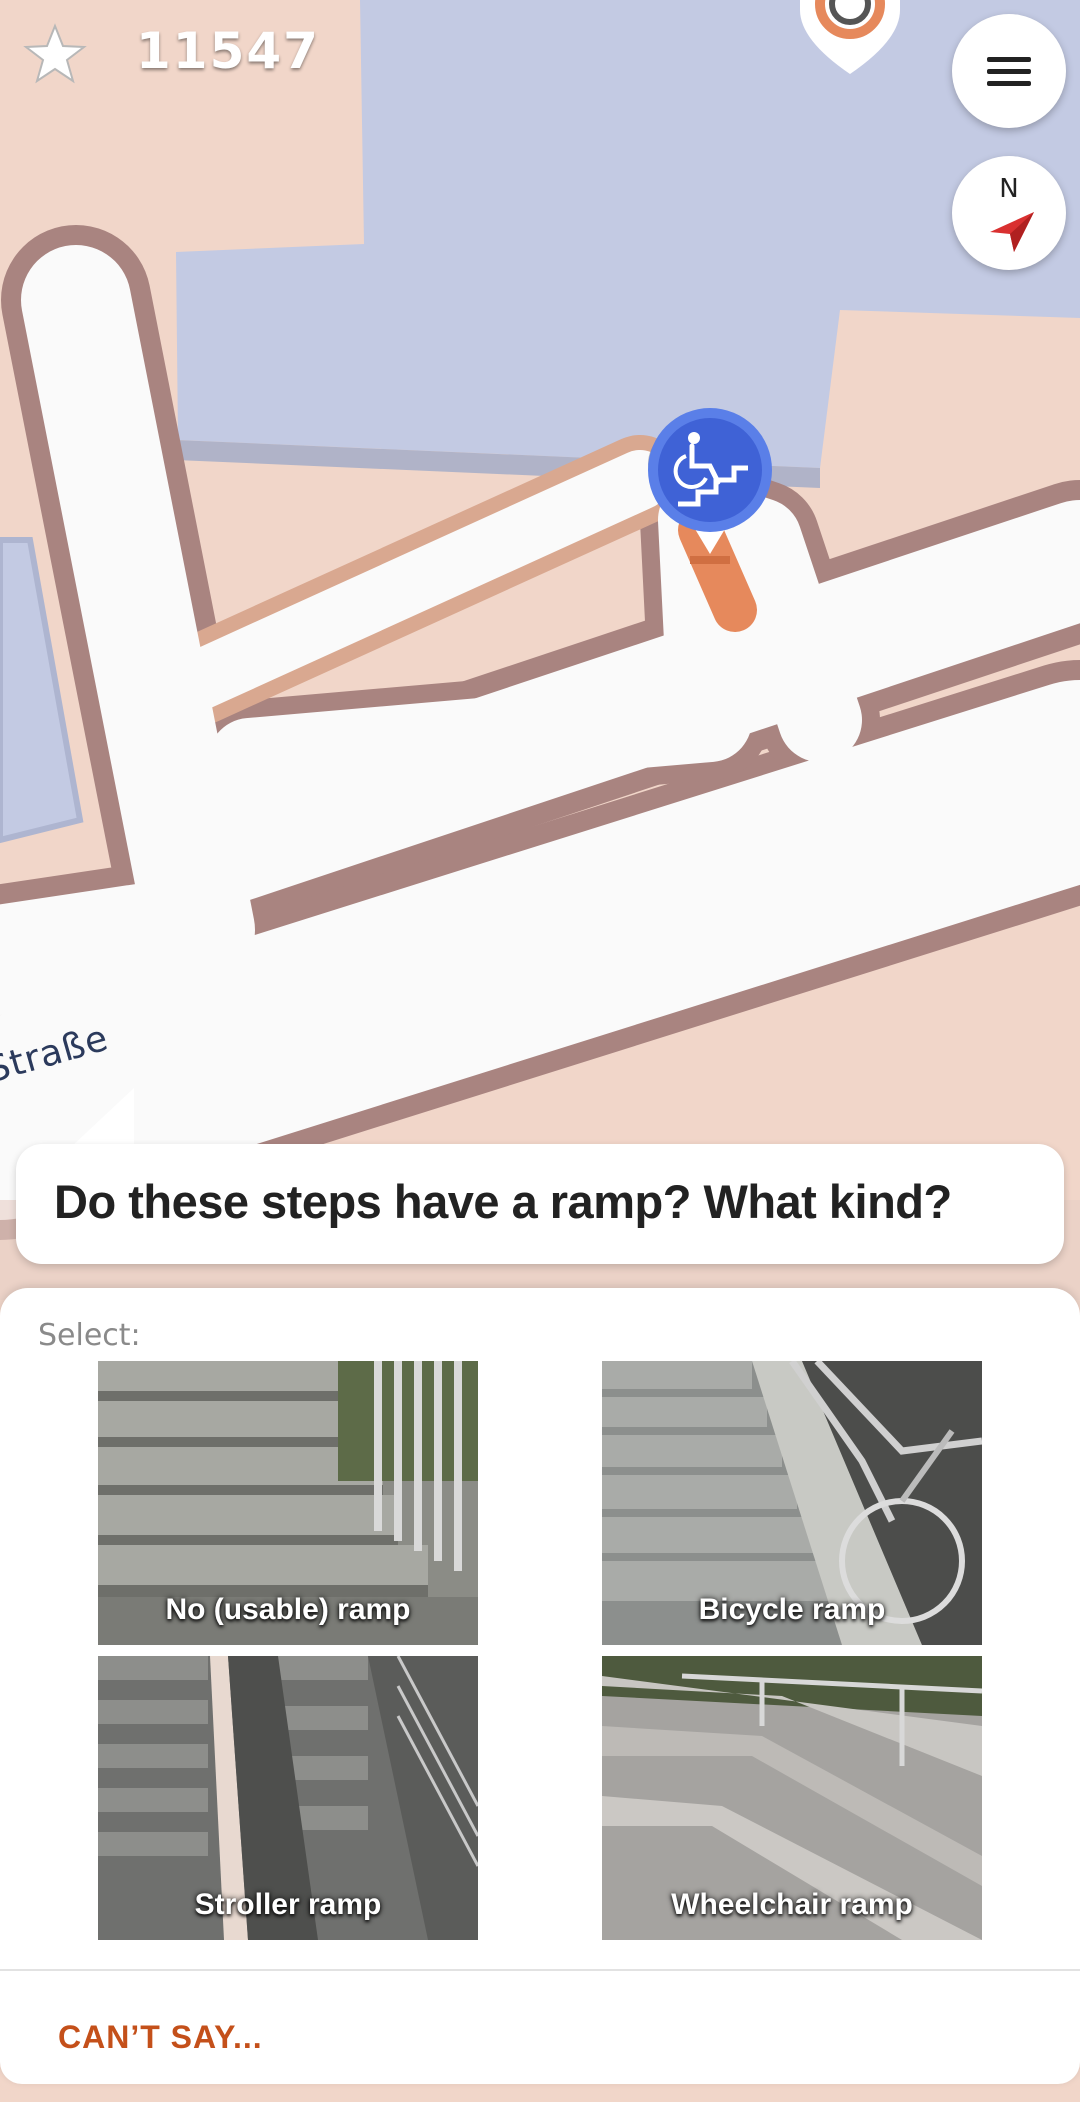 The width and height of the screenshot is (1080, 2102). Describe the element at coordinates (228, 51) in the screenshot. I see `star-score: 11547` at that location.